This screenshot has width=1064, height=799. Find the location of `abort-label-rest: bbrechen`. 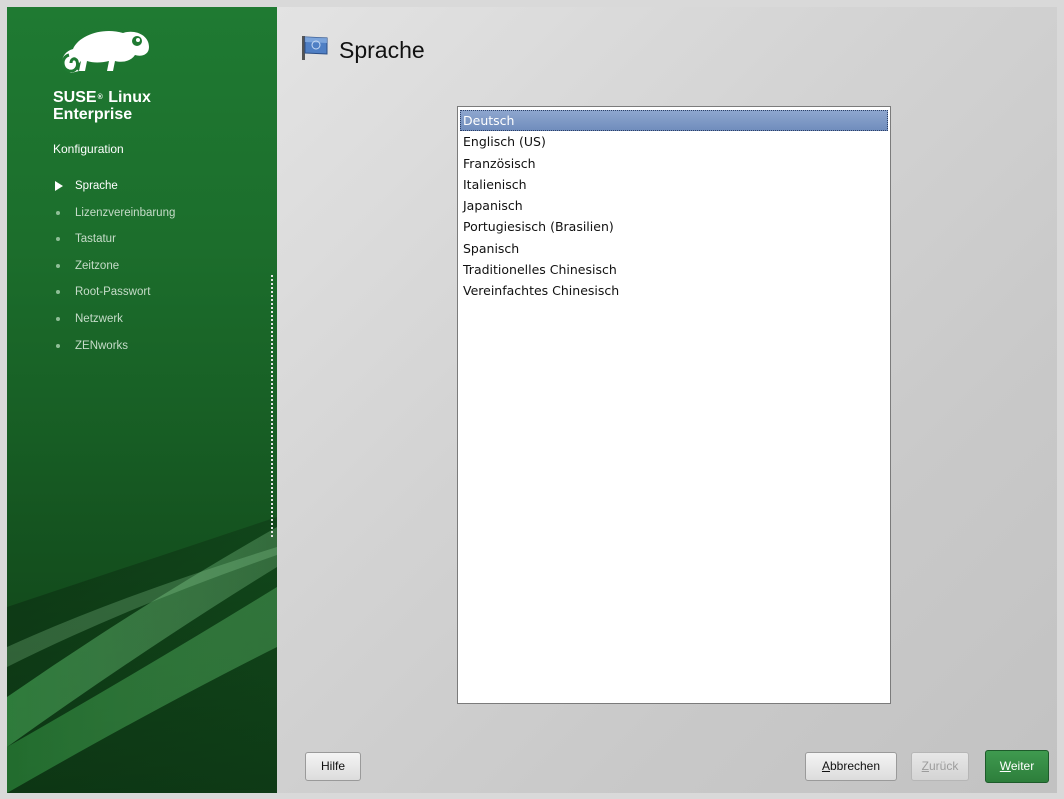

abort-label-rest: bbrechen is located at coordinates (855, 766).